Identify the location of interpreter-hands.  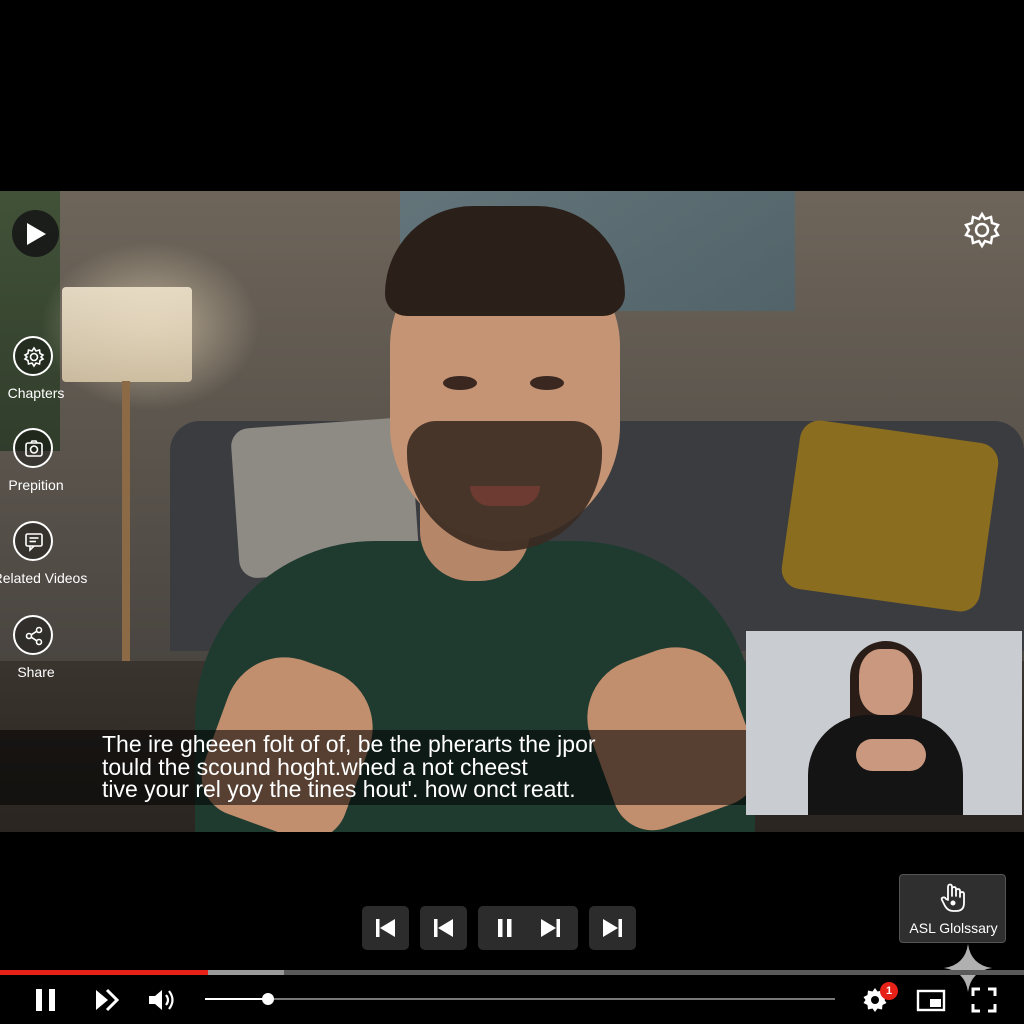
(891, 755).